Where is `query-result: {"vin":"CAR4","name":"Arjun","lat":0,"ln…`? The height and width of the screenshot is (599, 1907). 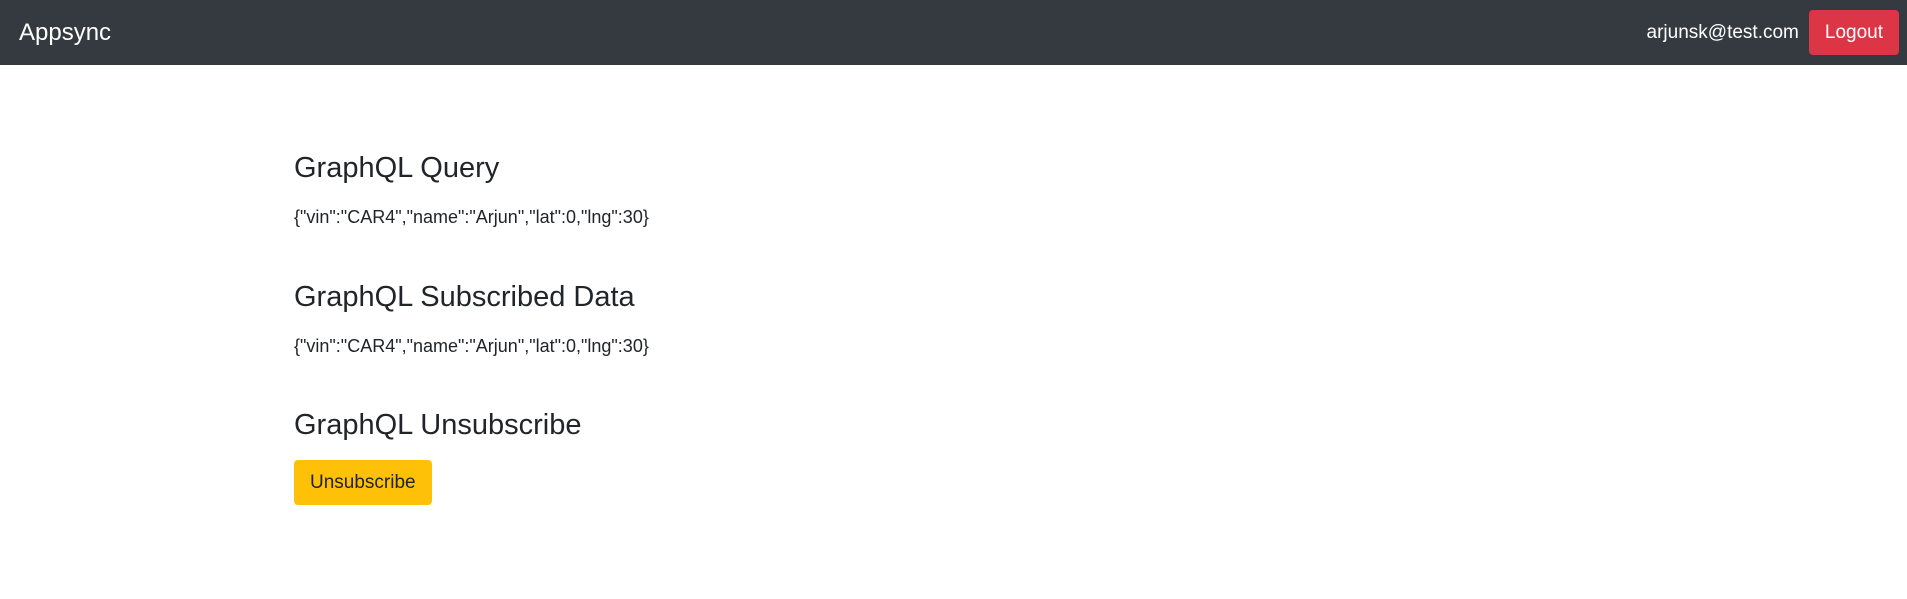 query-result: {"vin":"CAR4","name":"Arjun","lat":0,"ln… is located at coordinates (471, 217).